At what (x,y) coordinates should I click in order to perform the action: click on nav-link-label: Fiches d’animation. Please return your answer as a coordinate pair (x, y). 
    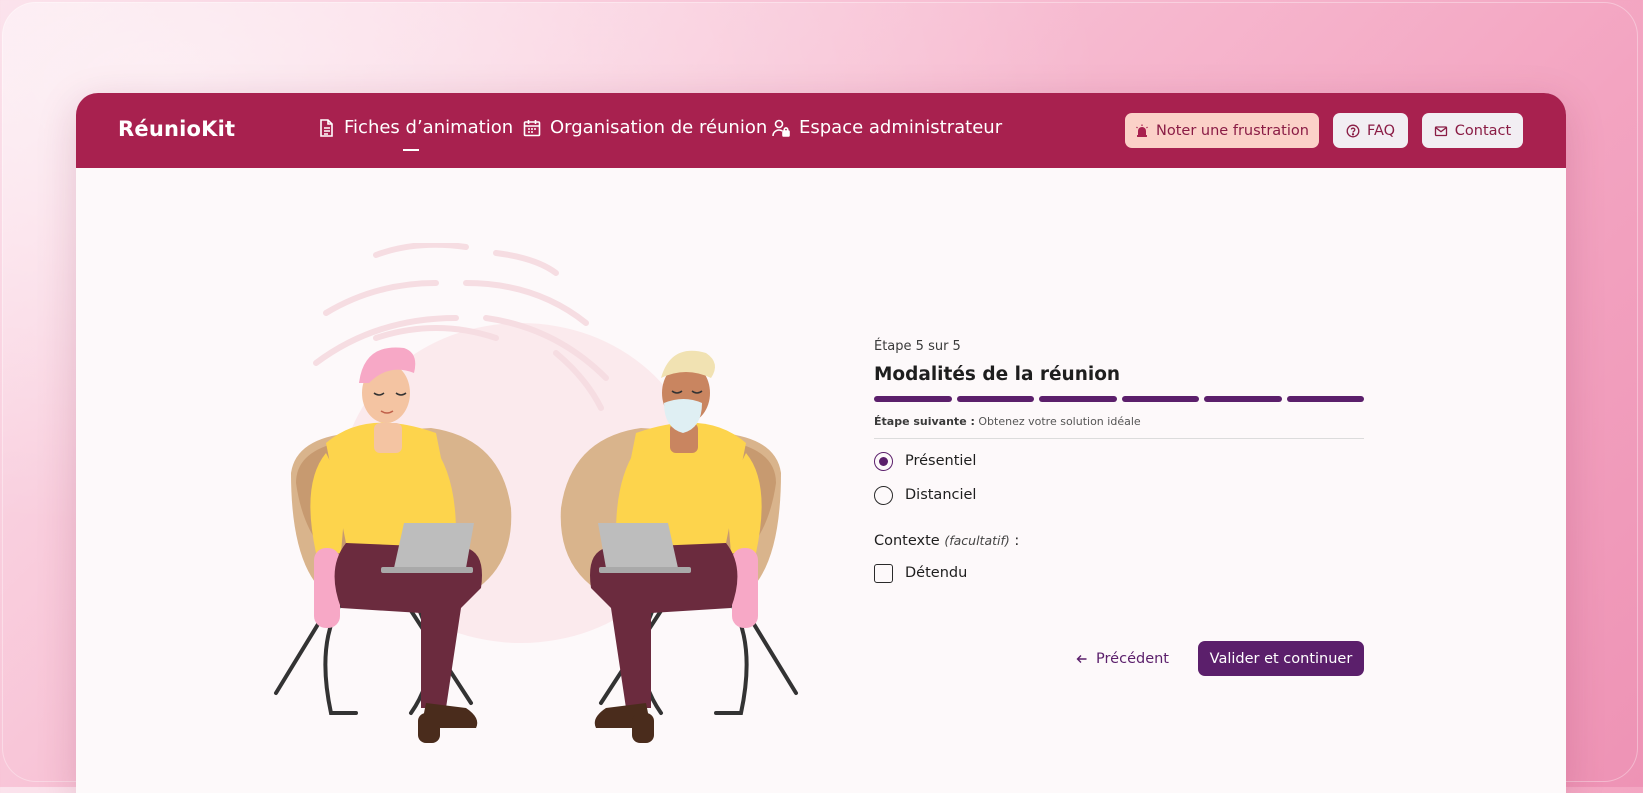
    Looking at the image, I should click on (429, 127).